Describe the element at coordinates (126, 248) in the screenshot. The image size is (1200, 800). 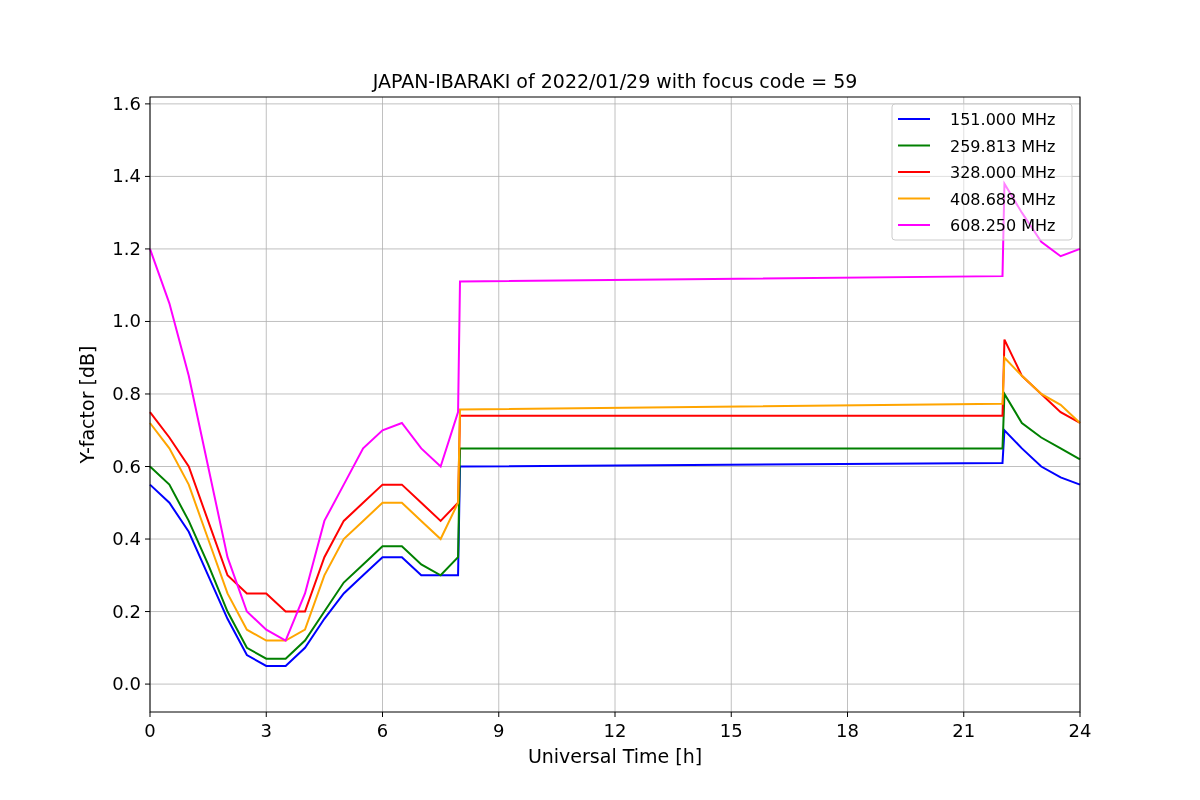
I see `y-tick-label: 1.2` at that location.